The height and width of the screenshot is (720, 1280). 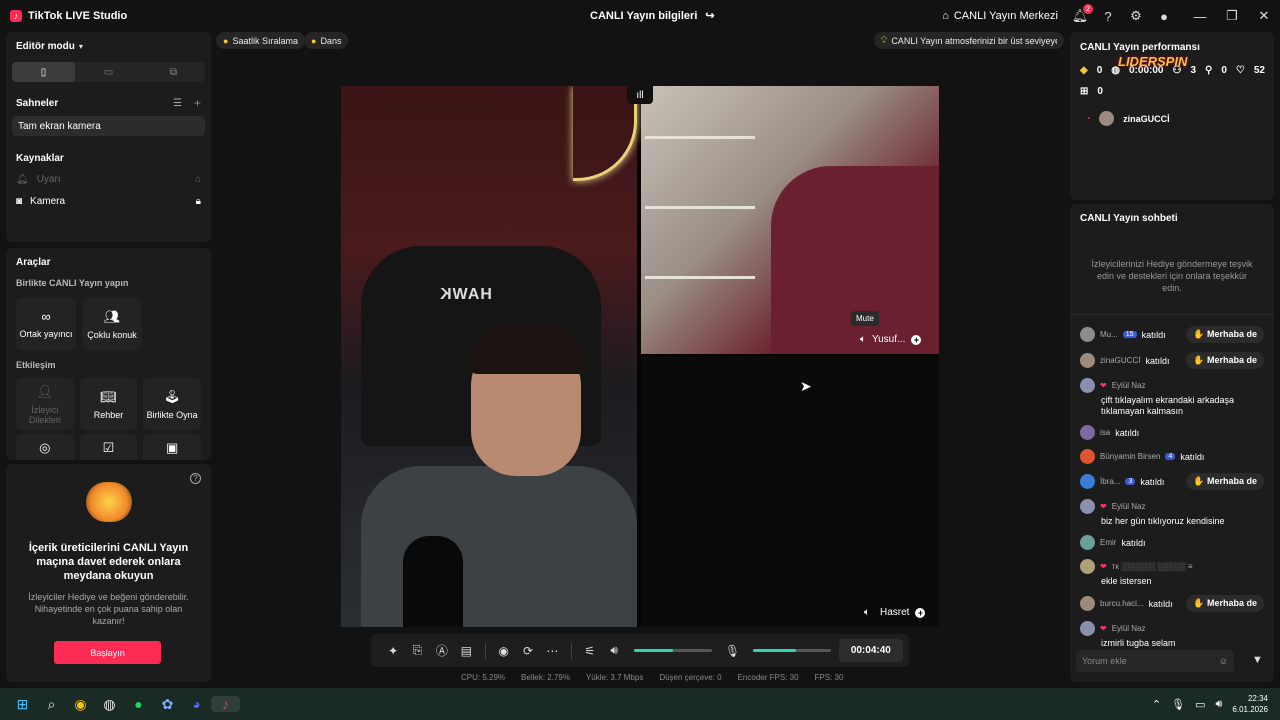 I want to click on viewer-wishes-button: 👤︎ İzleyici Dilekleri, so click(x=45, y=404).